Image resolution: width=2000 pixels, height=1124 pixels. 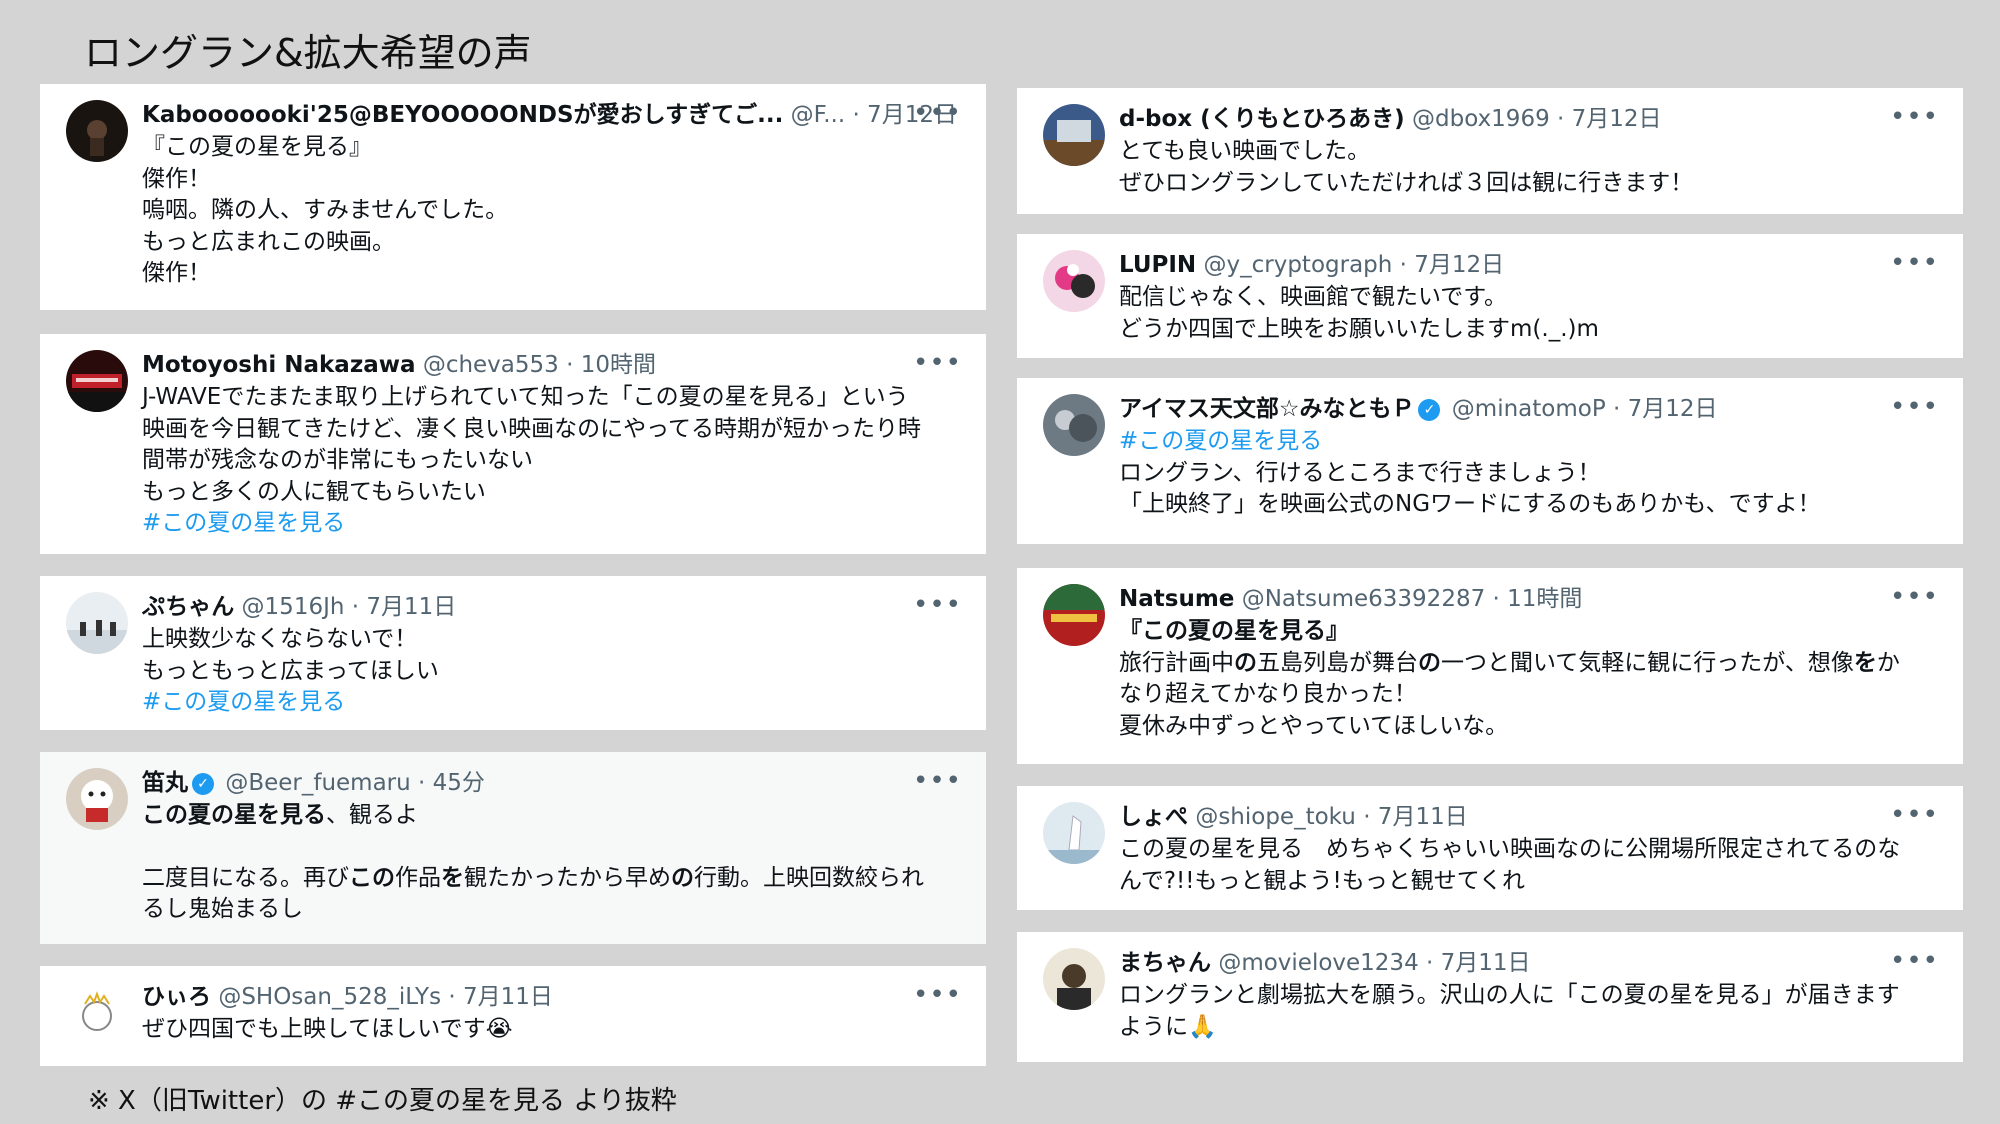 I want to click on user-handle: @movielove1234, so click(x=1318, y=963).